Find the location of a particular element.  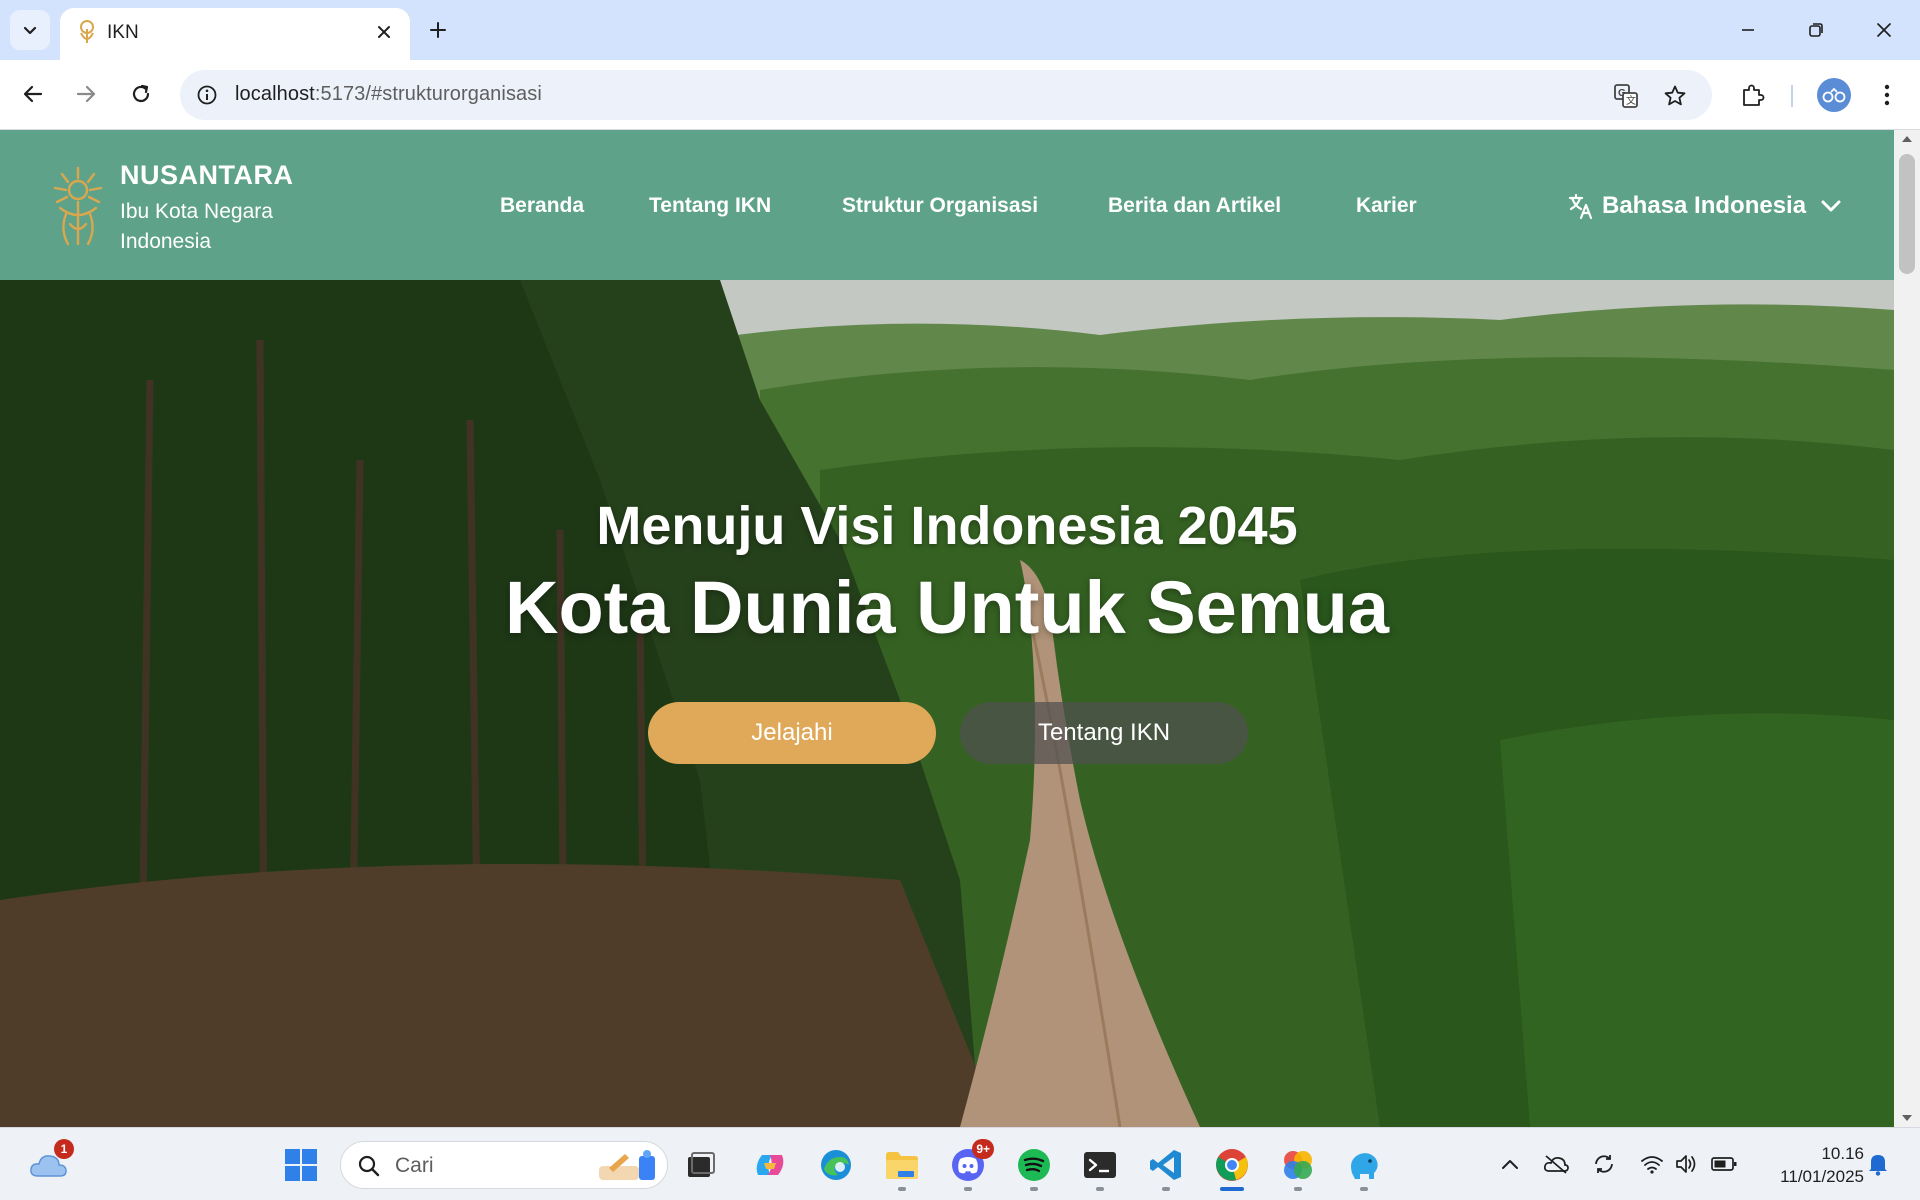

task-view-button is located at coordinates (700, 1165).